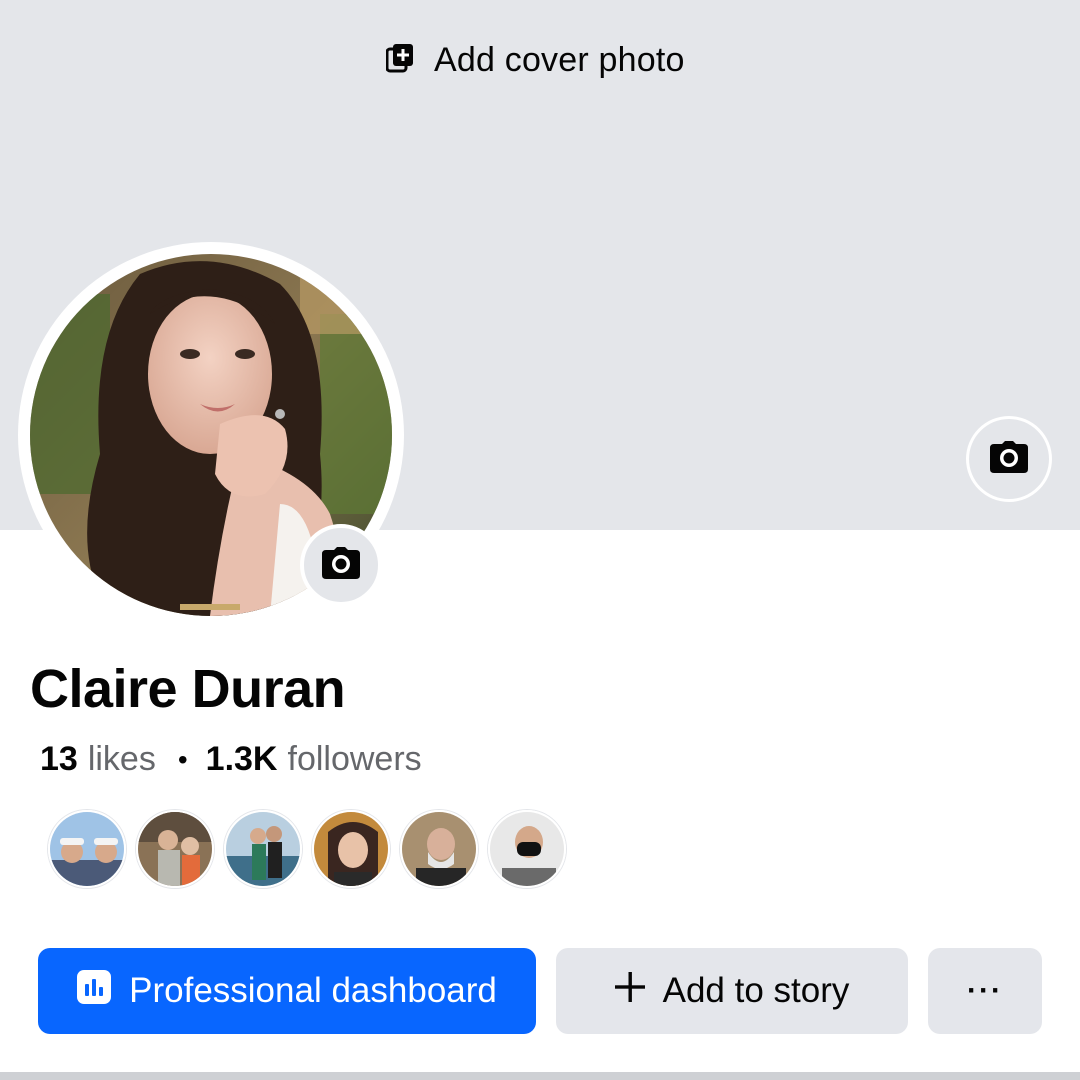 The height and width of the screenshot is (1080, 1080). I want to click on edit-cover-button, so click(1009, 459).